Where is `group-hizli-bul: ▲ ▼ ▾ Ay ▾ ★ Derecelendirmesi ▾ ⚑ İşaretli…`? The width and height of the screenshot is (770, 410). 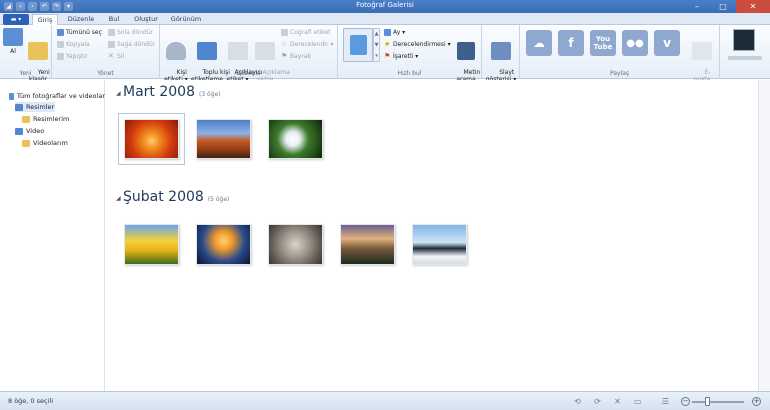 group-hizli-bul: ▲ ▼ ▾ Ay ▾ ★ Derecelendirmesi ▾ ⚑ İşaretli… is located at coordinates (410, 54).